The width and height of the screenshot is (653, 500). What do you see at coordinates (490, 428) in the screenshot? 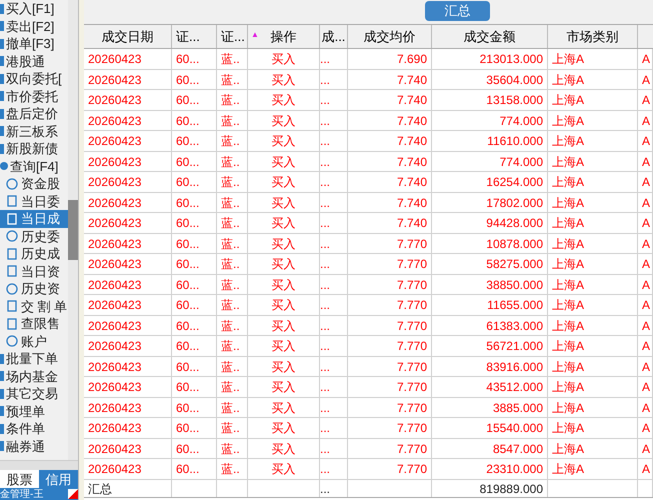
I see `table-cell: 15540.000` at bounding box center [490, 428].